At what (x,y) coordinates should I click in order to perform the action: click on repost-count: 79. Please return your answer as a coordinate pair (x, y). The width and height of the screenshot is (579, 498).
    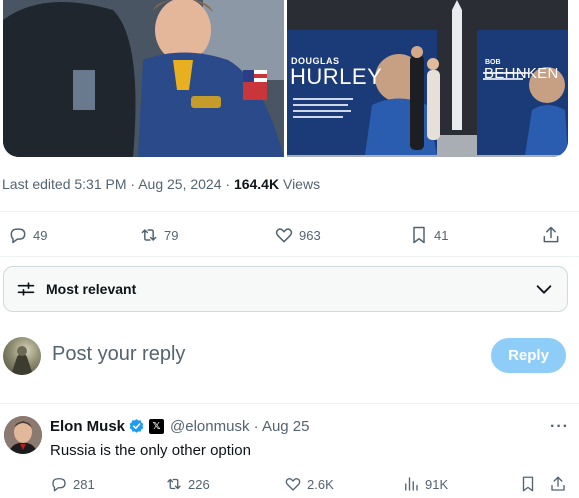
    Looking at the image, I should click on (171, 235).